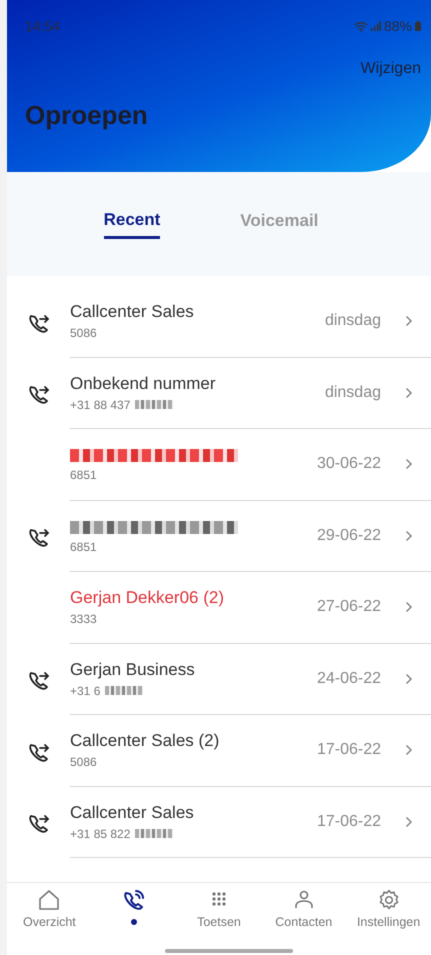  Describe the element at coordinates (418, 26) in the screenshot. I see `battery-icon` at that location.